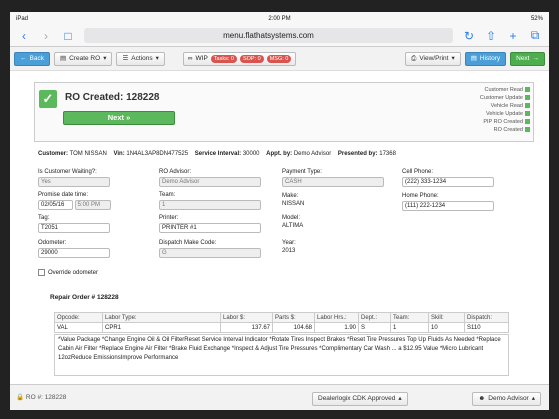 The width and height of the screenshot is (559, 419). Describe the element at coordinates (251, 154) in the screenshot. I see `service-interval: 30000` at that location.